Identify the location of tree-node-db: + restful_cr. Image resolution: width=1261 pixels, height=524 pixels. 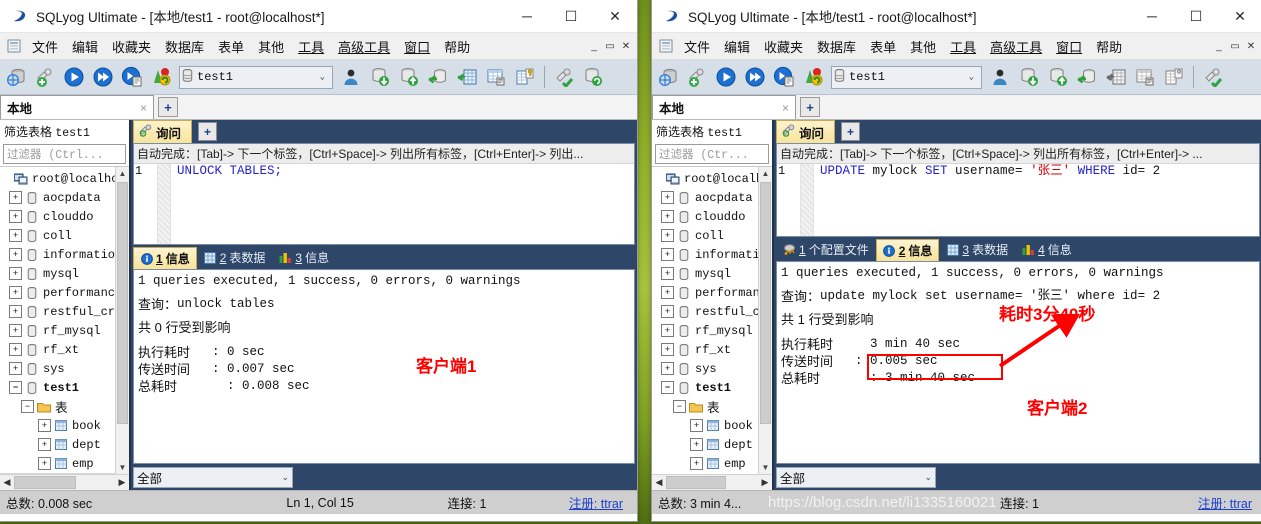
(705, 311).